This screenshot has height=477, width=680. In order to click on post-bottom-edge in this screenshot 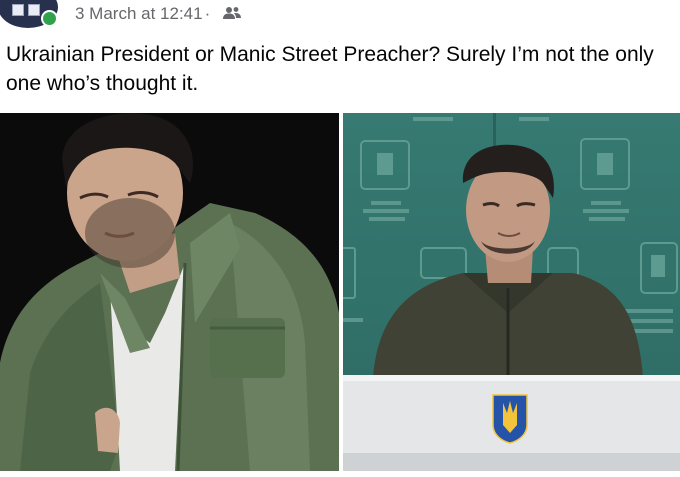, I will do `click(340, 474)`.